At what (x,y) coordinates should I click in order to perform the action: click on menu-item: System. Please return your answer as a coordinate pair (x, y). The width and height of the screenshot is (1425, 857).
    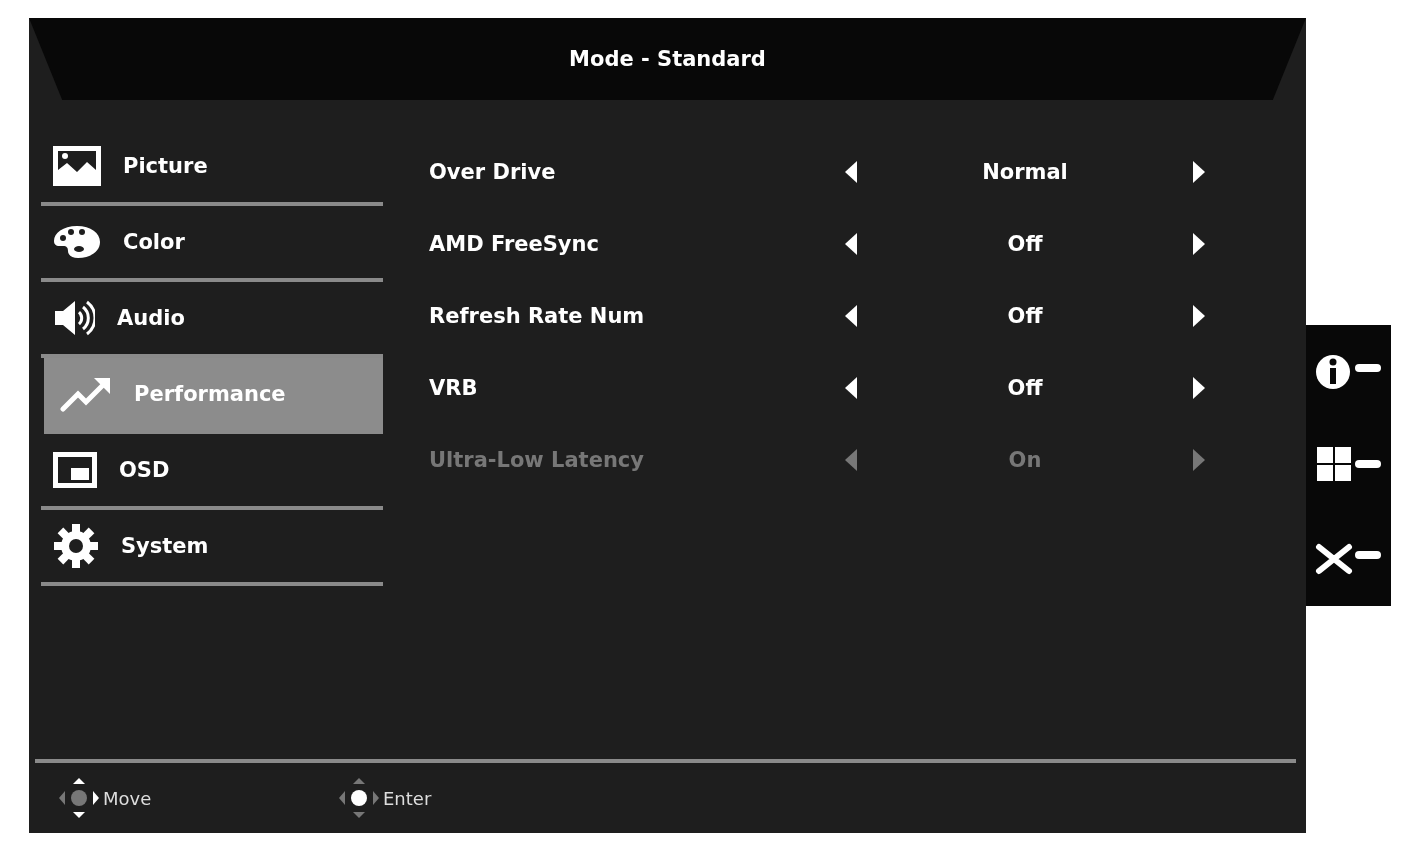
    Looking at the image, I should click on (212, 548).